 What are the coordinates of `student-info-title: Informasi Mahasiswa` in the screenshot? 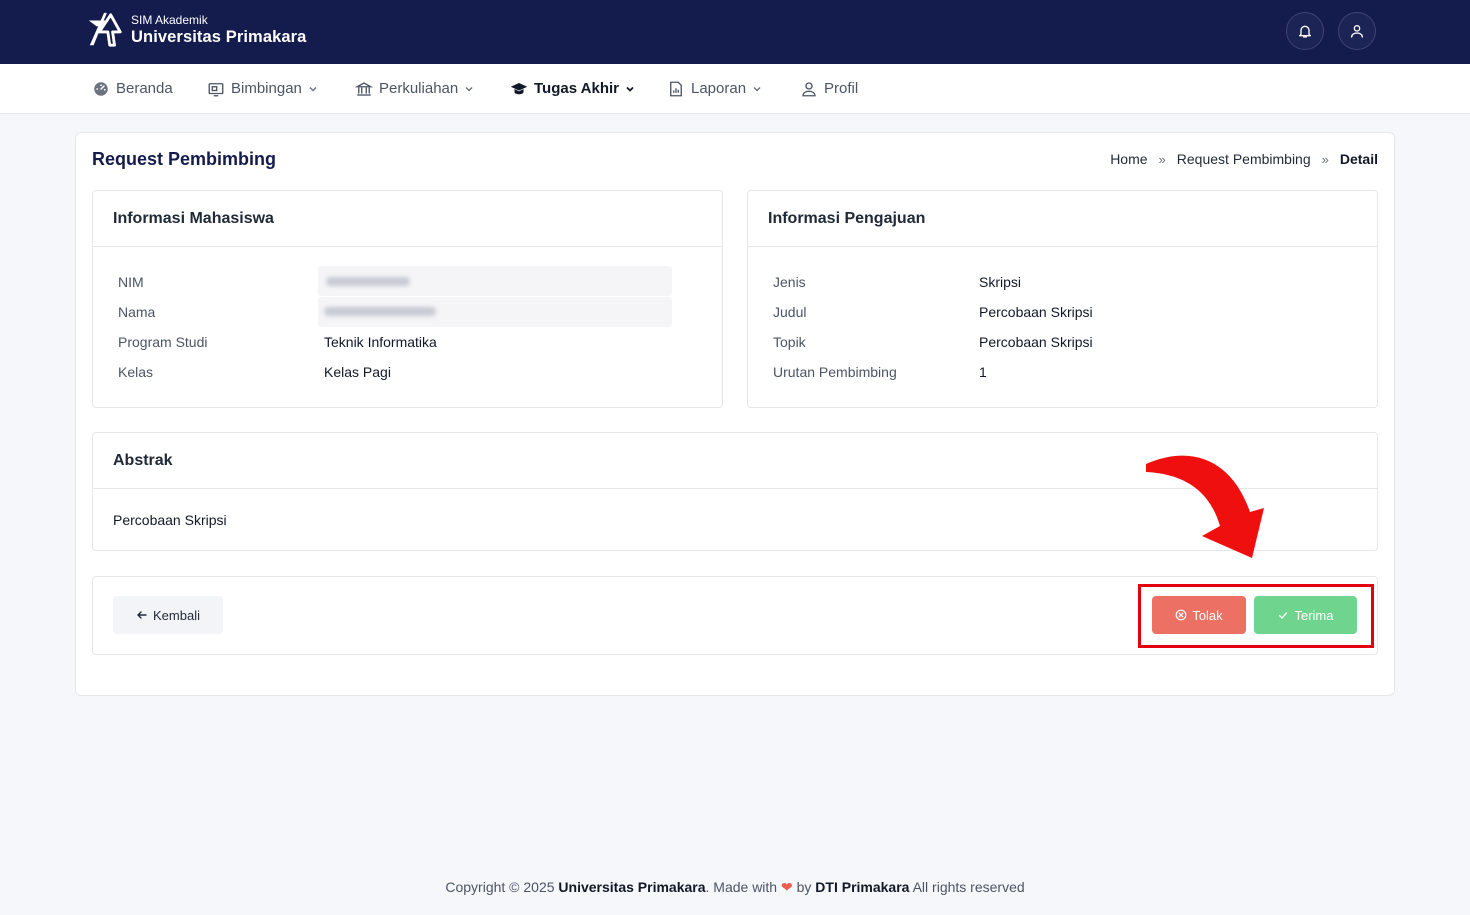 It's located at (407, 219).